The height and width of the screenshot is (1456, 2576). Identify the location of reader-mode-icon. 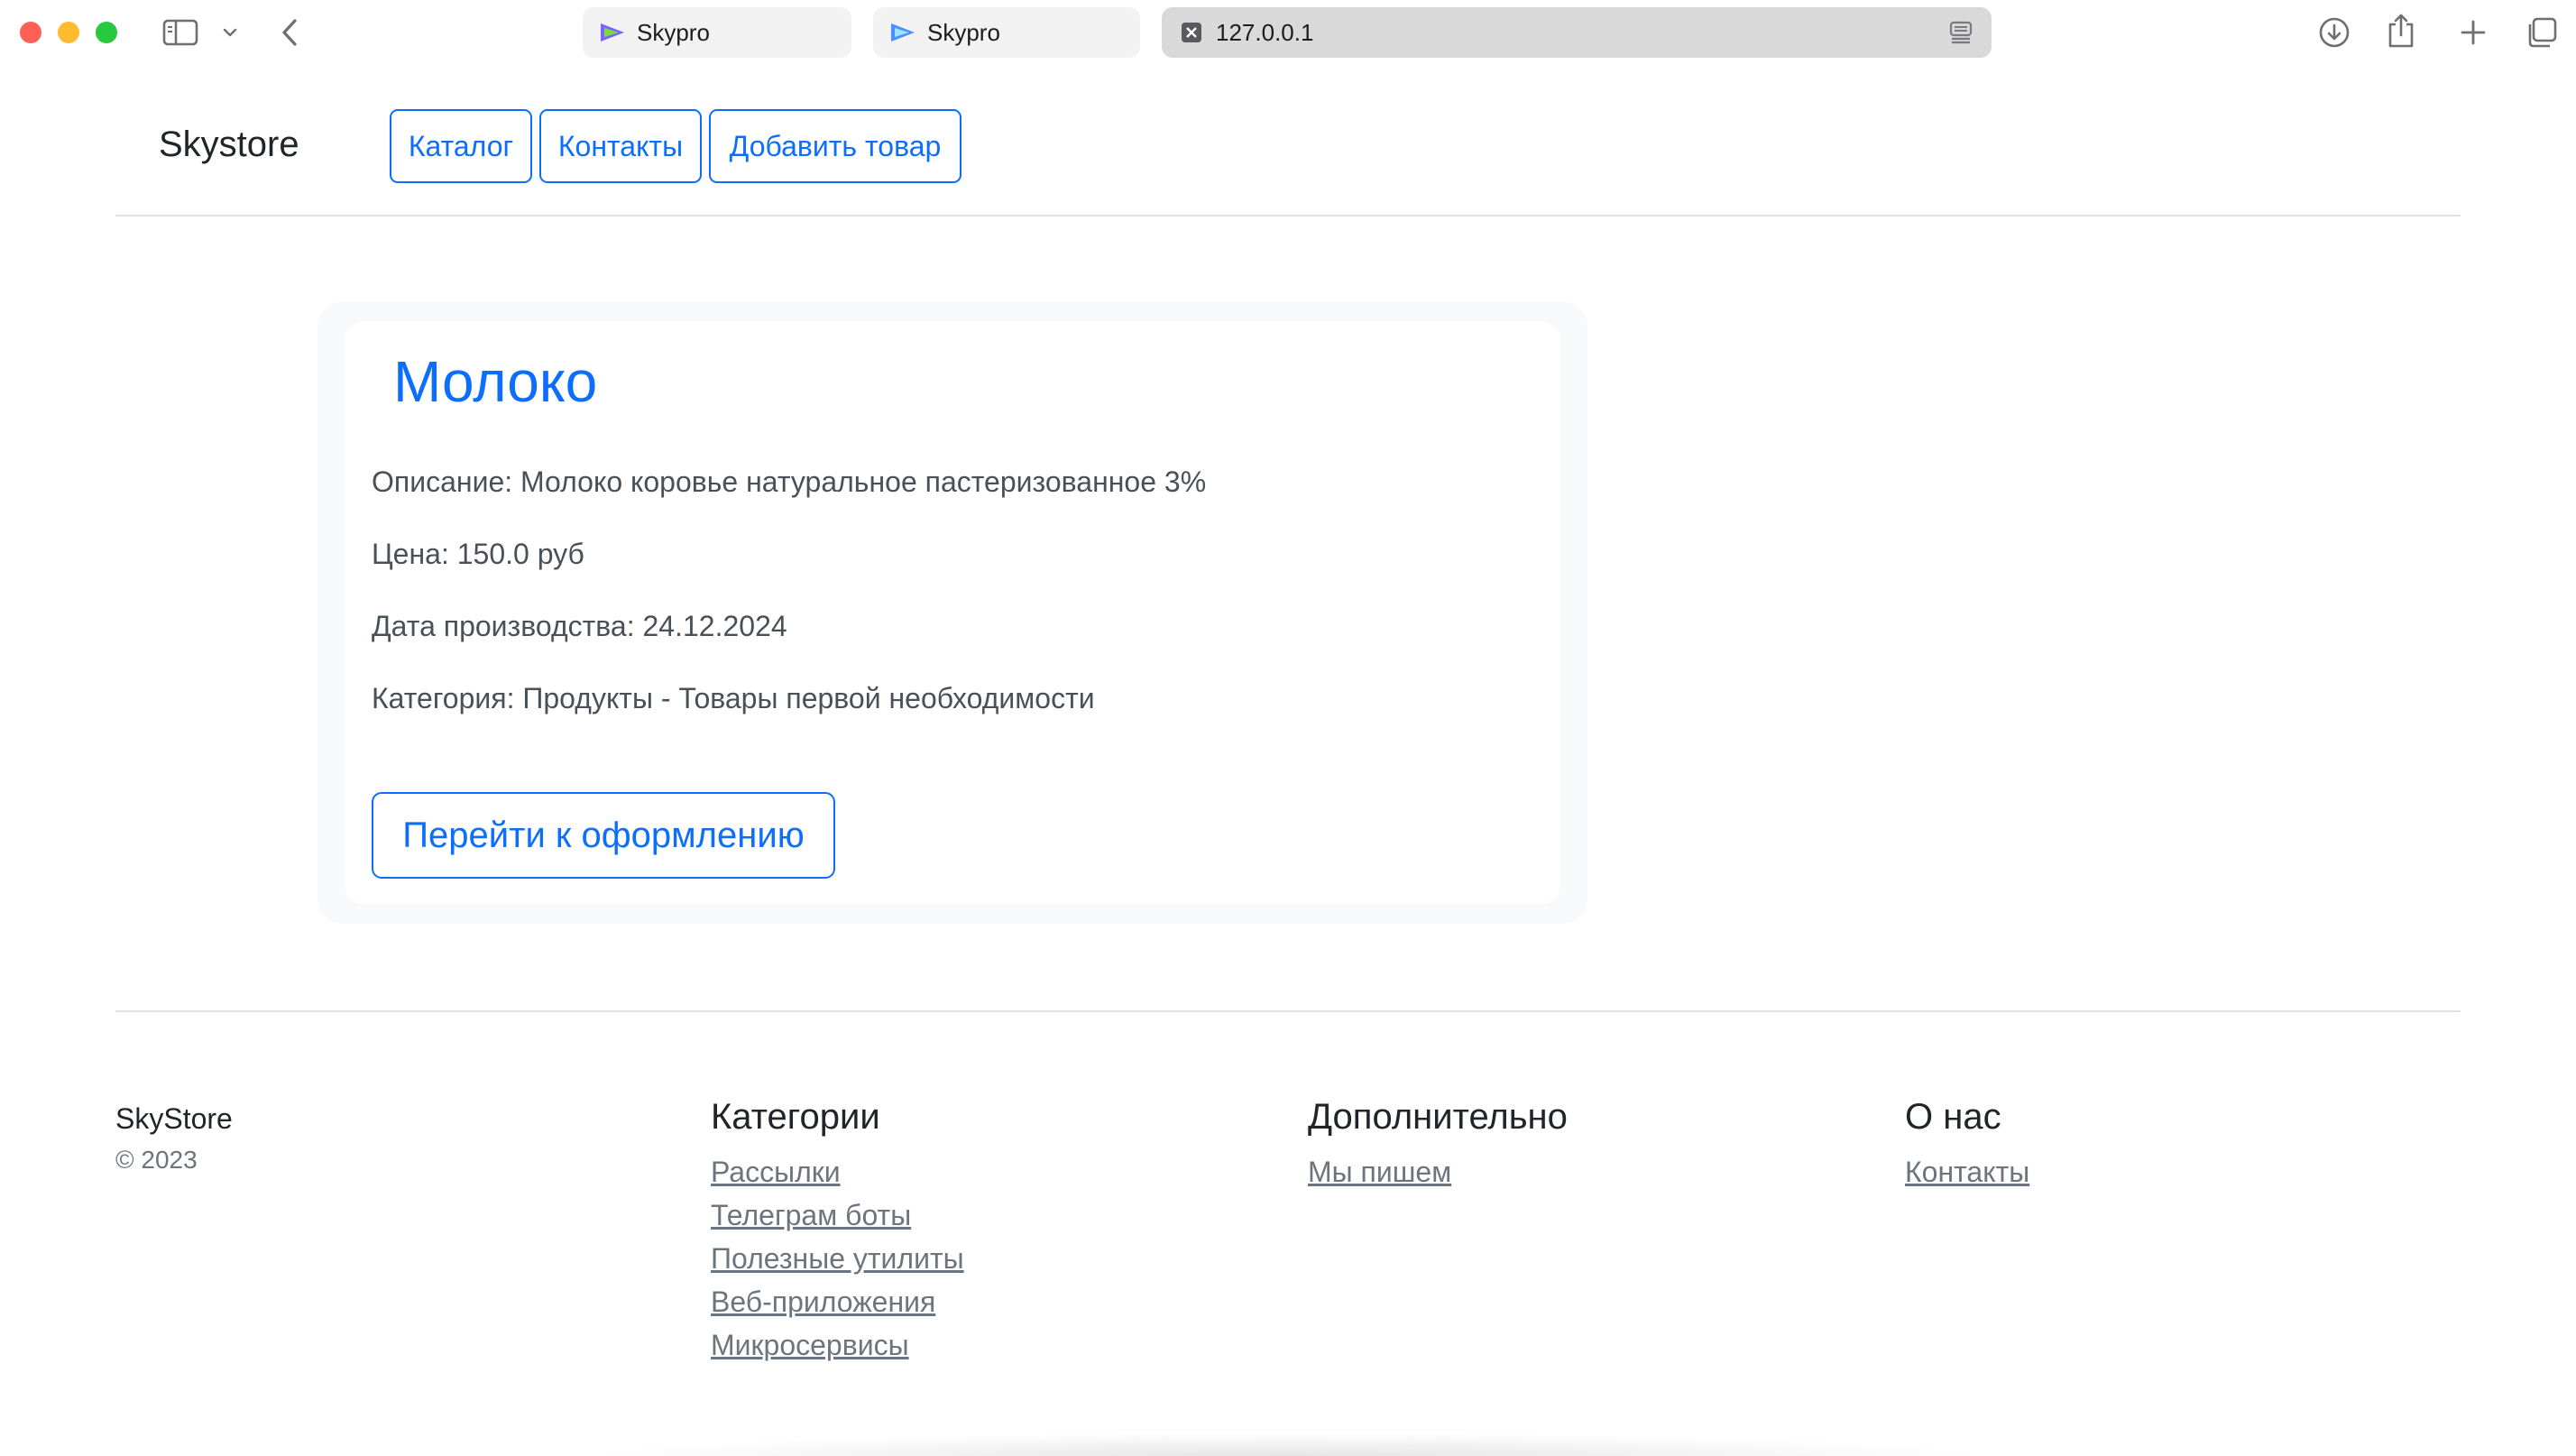
(1960, 35).